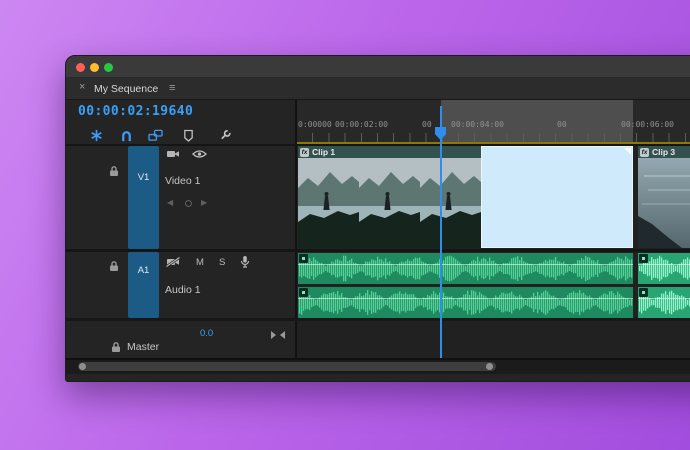 The width and height of the screenshot is (690, 450). I want to click on wrench-icon, so click(225, 134).